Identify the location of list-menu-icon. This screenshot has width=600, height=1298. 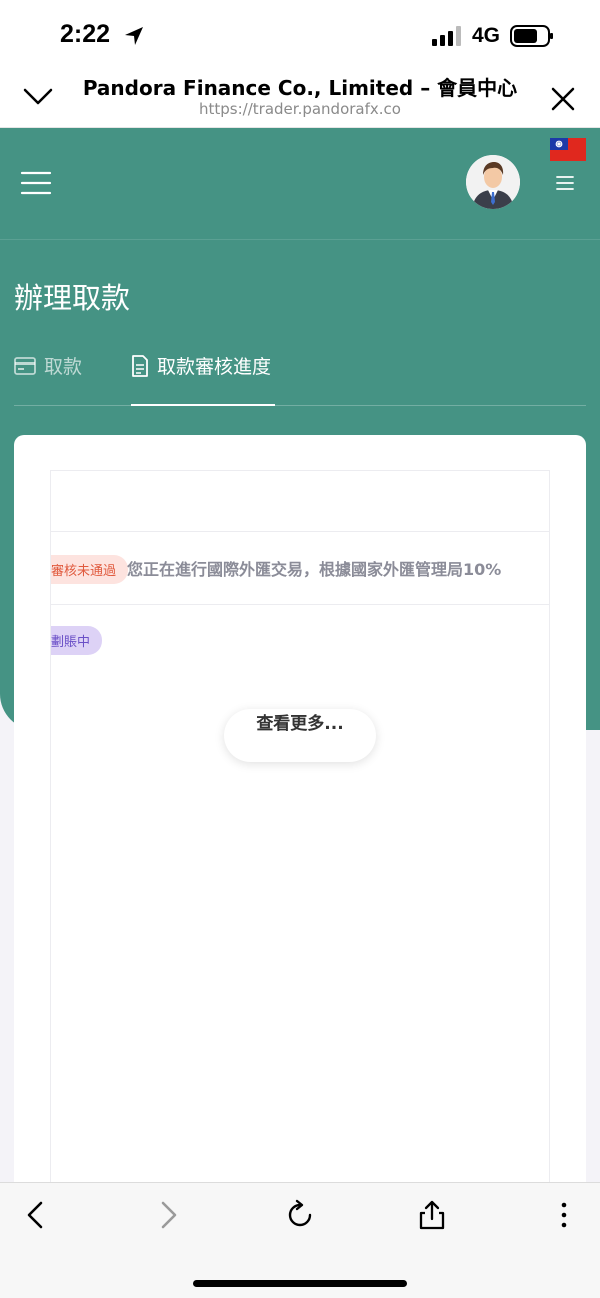
(565, 183).